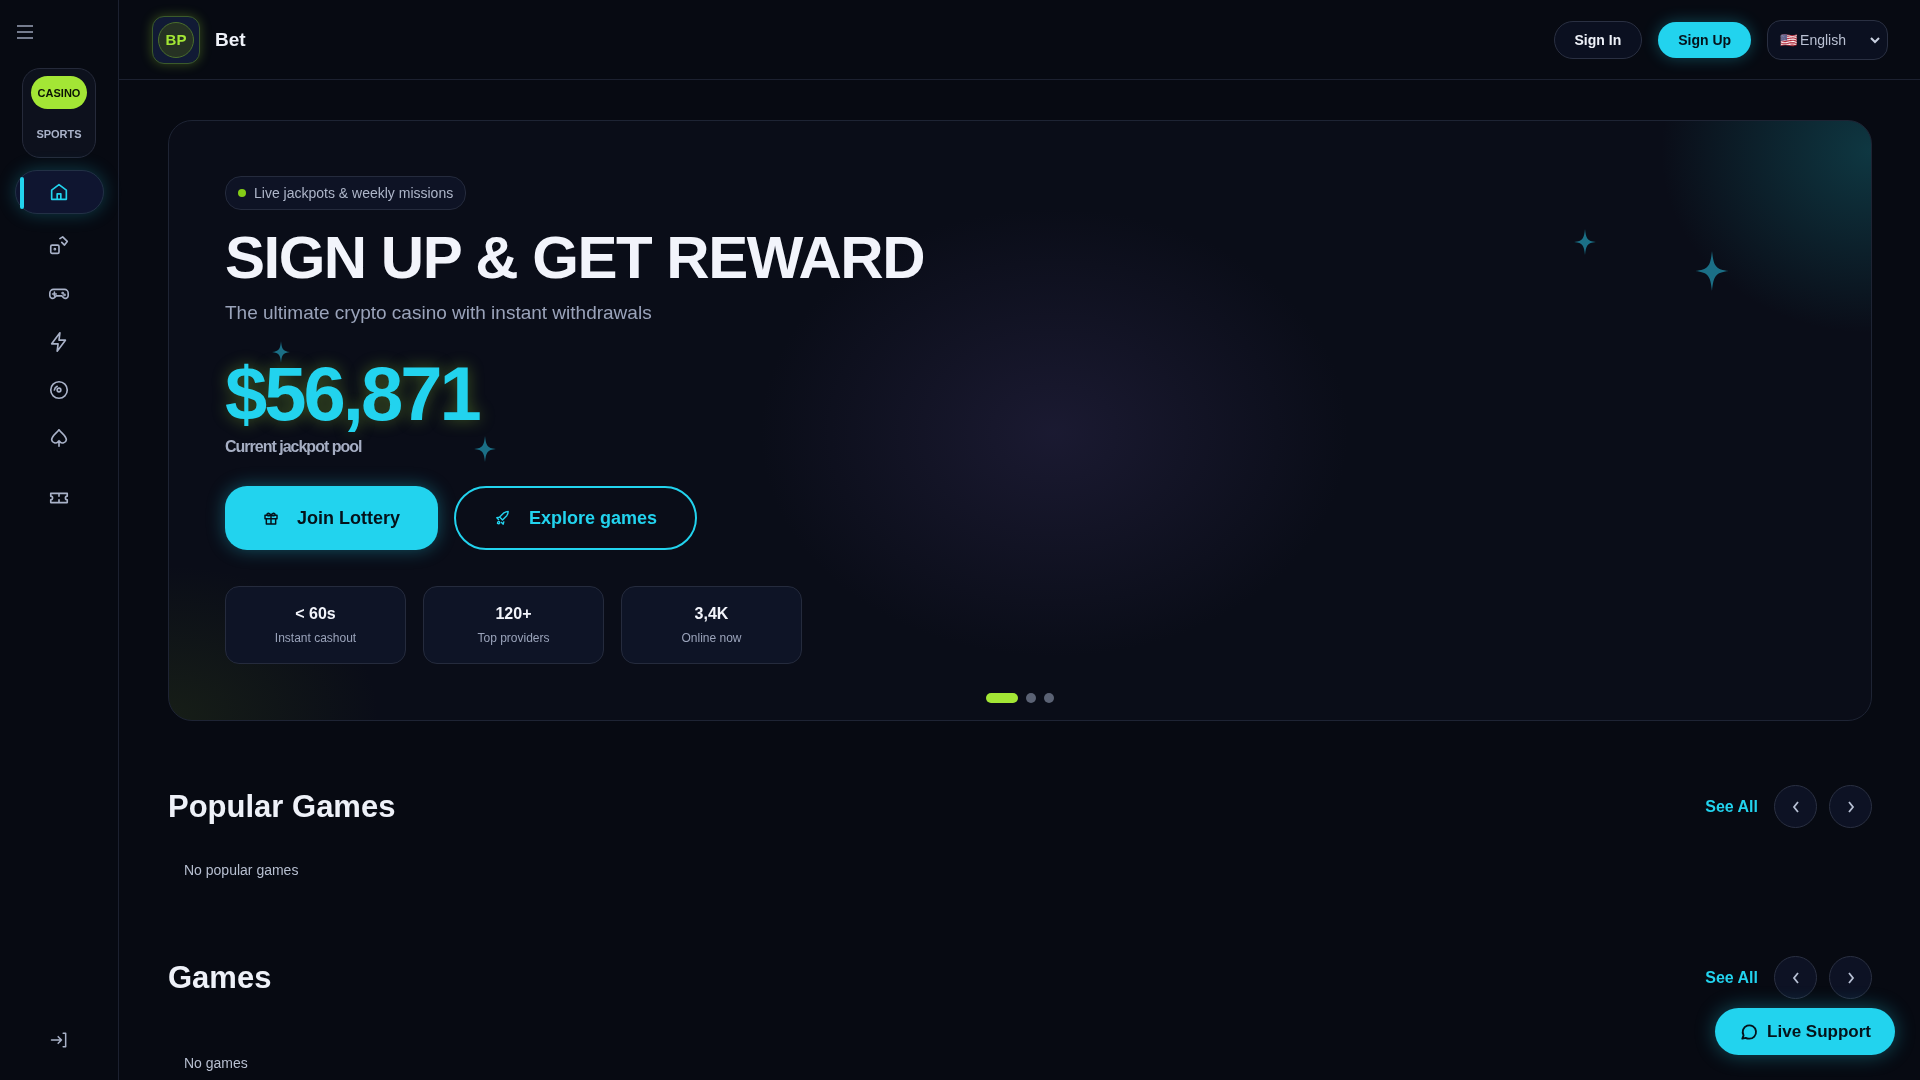 This screenshot has width=1920, height=1080. What do you see at coordinates (1598, 39) in the screenshot?
I see `sign-in-button: Sign In` at bounding box center [1598, 39].